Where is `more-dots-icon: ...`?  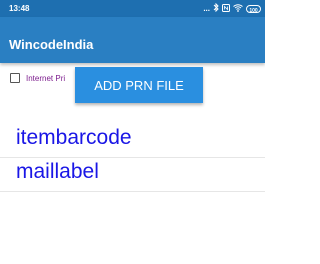 more-dots-icon: ... is located at coordinates (206, 8).